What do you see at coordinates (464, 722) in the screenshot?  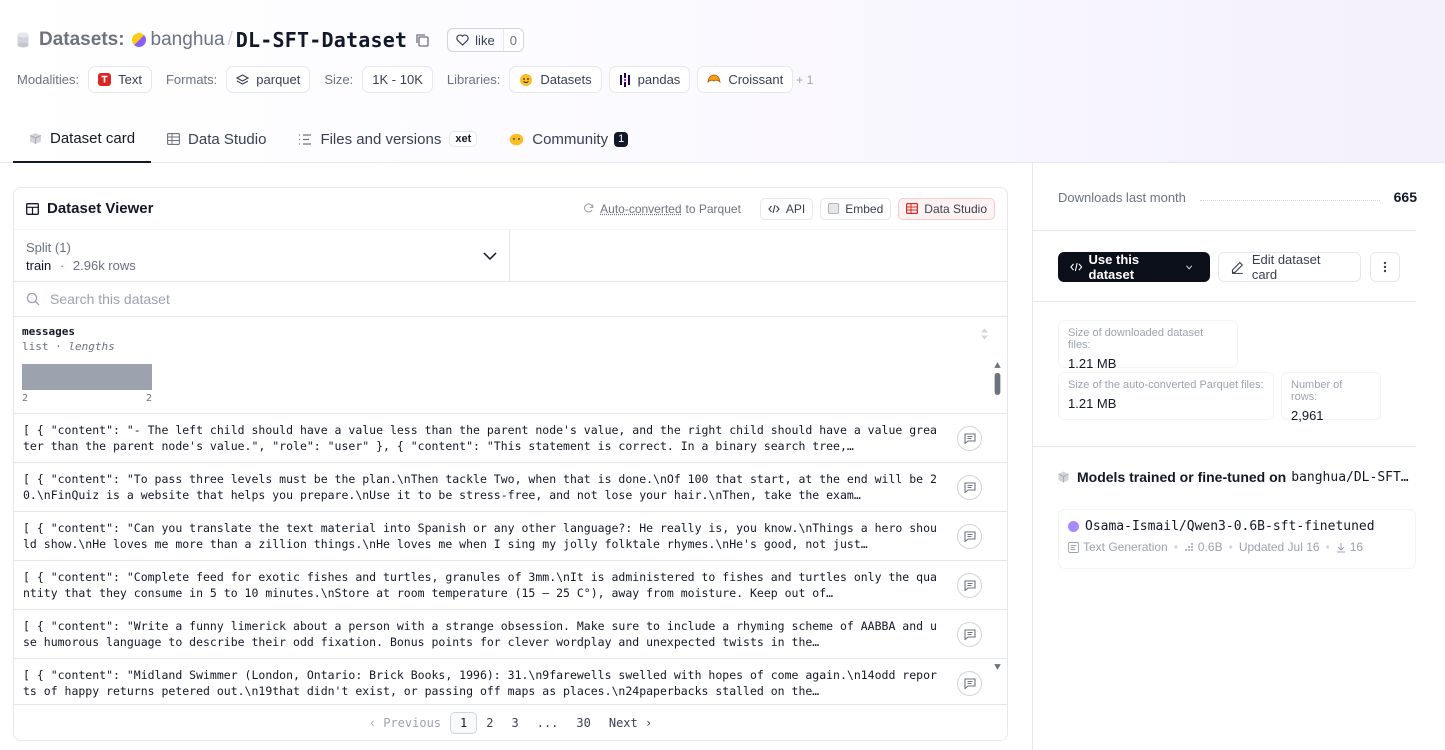 I see `page-button: 1` at bounding box center [464, 722].